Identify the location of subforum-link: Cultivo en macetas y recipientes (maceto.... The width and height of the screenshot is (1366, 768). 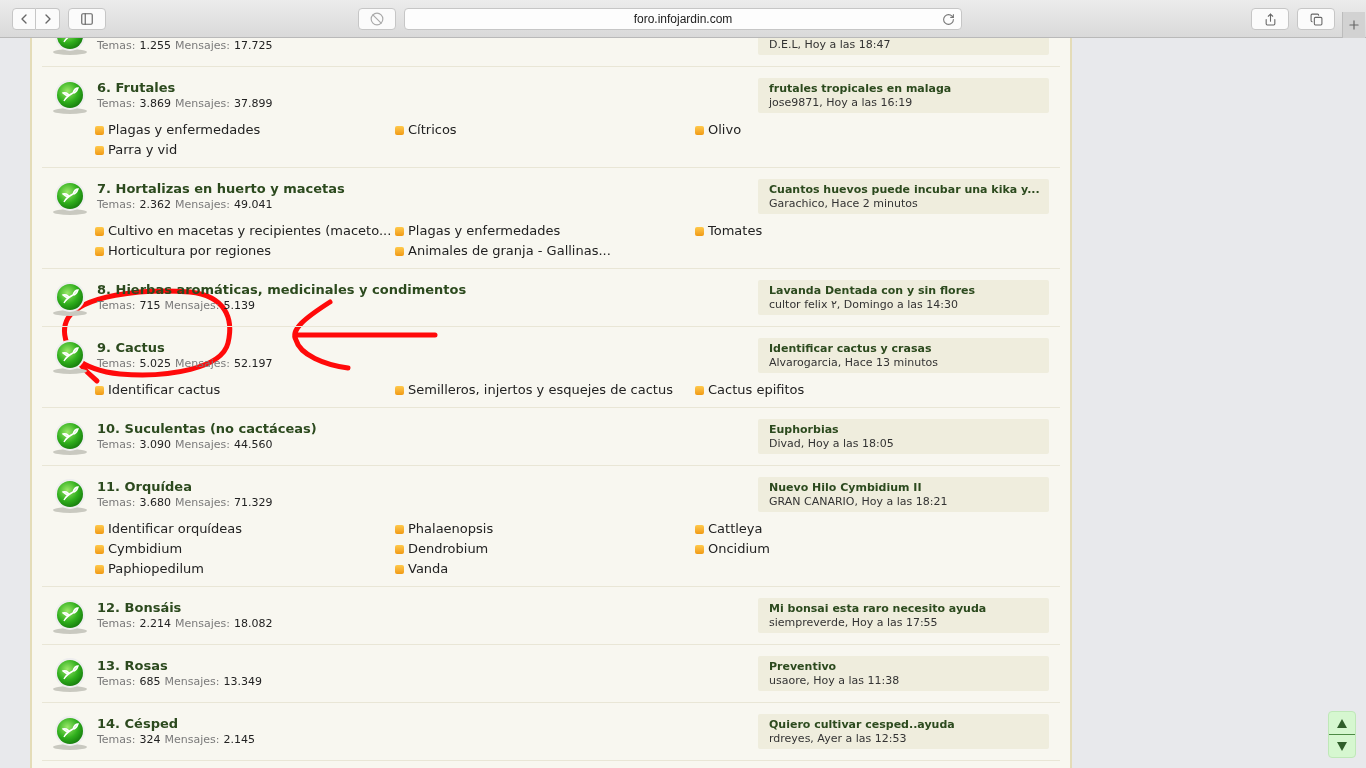
(250, 231).